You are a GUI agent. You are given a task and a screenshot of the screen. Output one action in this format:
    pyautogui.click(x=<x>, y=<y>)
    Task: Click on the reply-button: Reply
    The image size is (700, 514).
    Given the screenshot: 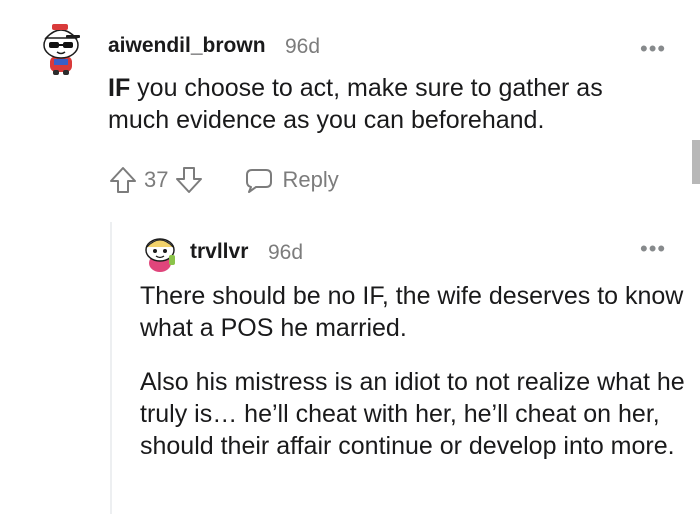 What is the action you would take?
    pyautogui.click(x=291, y=180)
    